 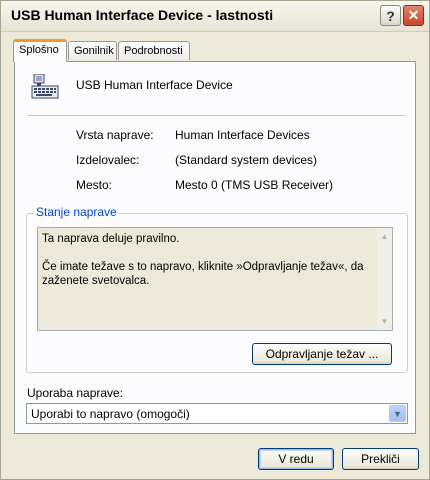 I want to click on help-button: ?, so click(x=390, y=15).